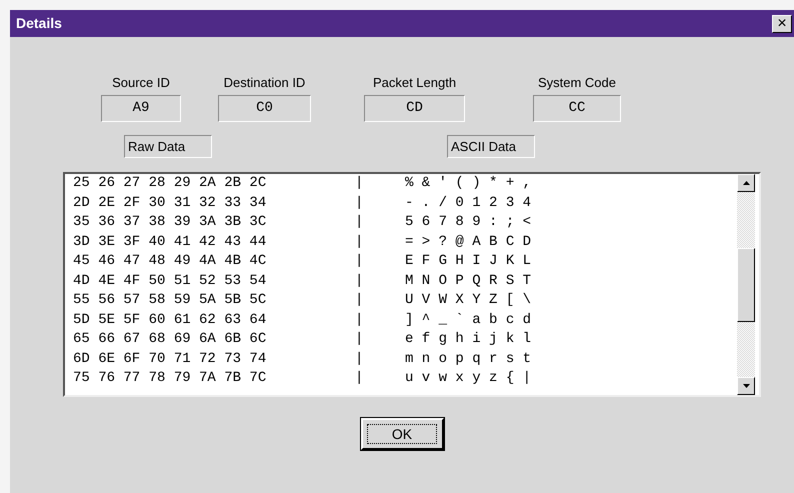 This screenshot has height=493, width=794. What do you see at coordinates (468, 378) in the screenshot?
I see `ascii-characters: u v w x y z { |` at bounding box center [468, 378].